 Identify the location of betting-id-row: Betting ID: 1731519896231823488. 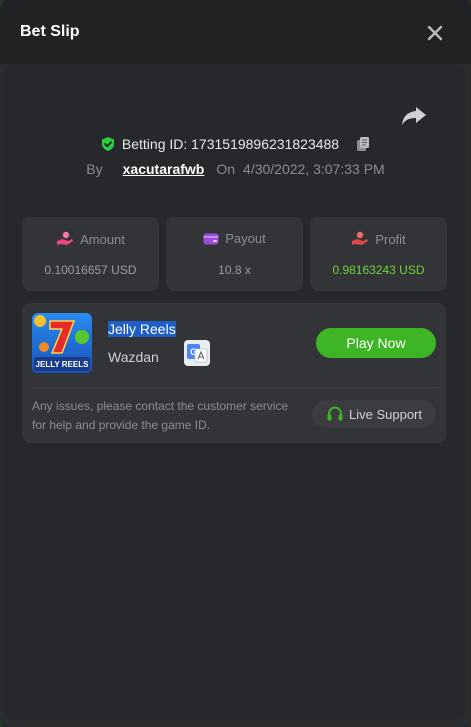
(235, 146).